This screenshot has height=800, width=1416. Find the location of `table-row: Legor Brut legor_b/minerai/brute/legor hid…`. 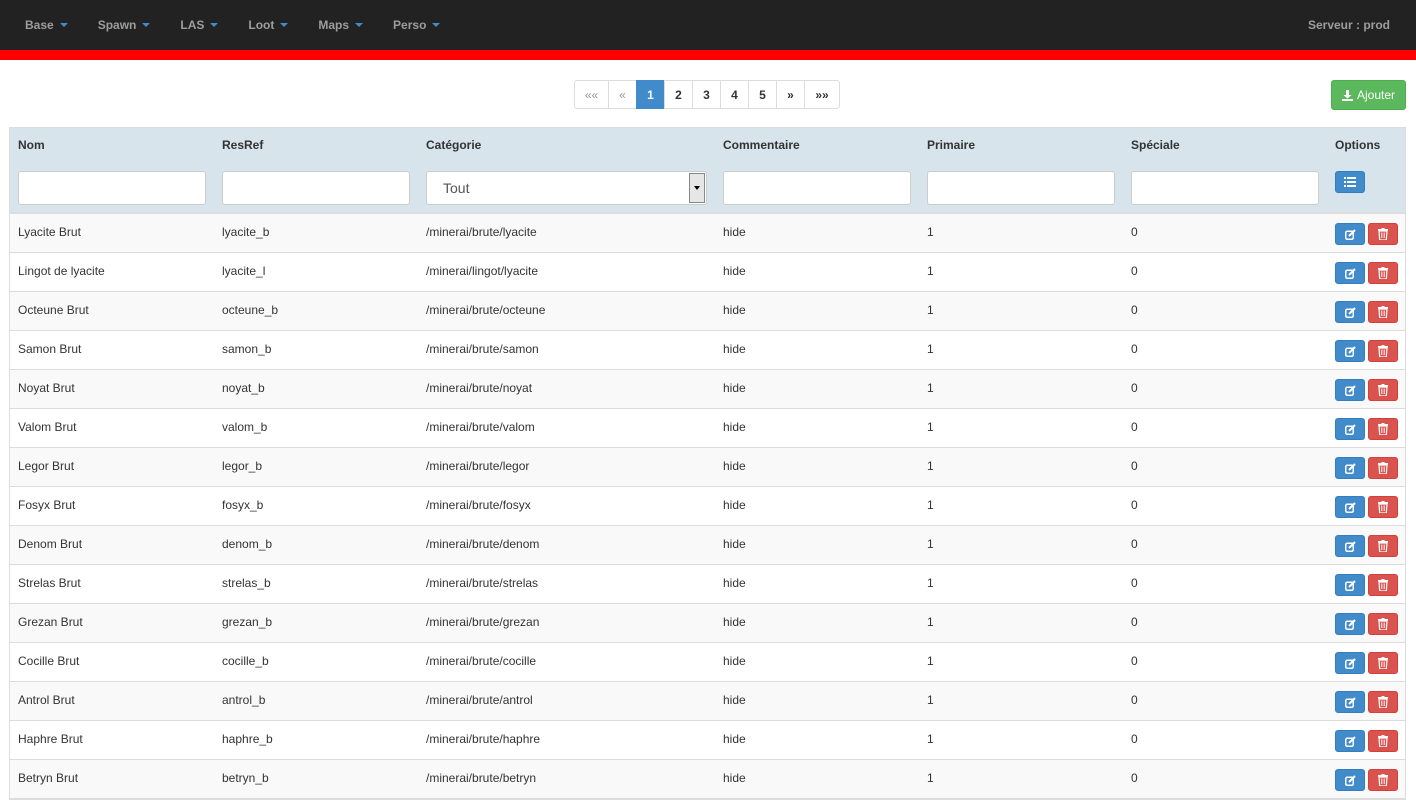

table-row: Legor Brut legor_b/minerai/brute/legor hid… is located at coordinates (707, 467).